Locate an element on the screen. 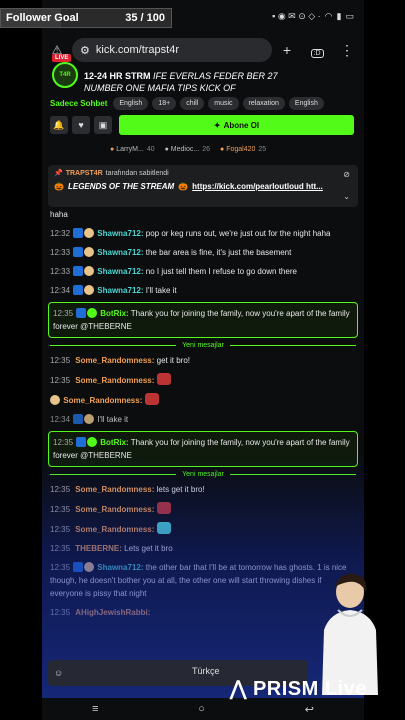 This screenshot has height=720, width=405. pinned-text: LEGENDS OF THE STREAM is located at coordinates (121, 186).